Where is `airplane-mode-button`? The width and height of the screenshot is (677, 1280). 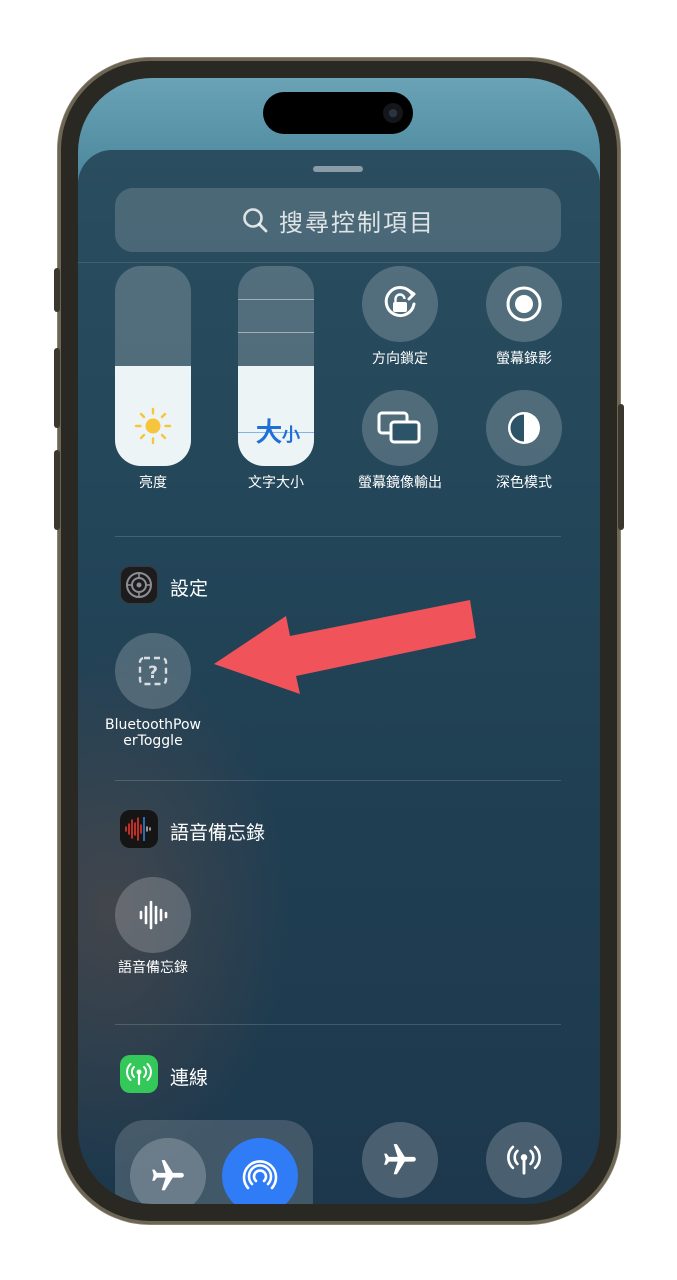 airplane-mode-button is located at coordinates (400, 1160).